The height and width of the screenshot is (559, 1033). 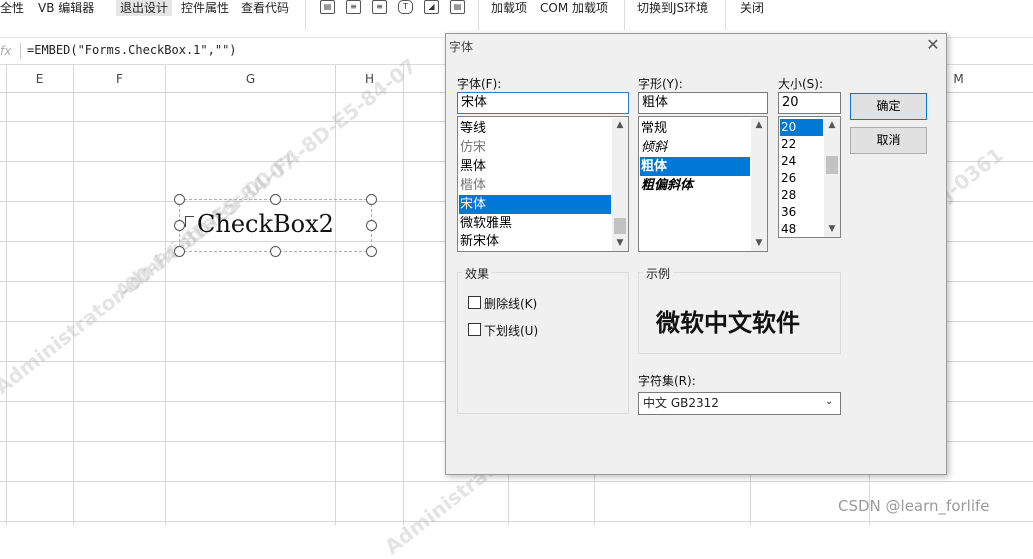 What do you see at coordinates (119, 79) in the screenshot?
I see `column-header-f: F` at bounding box center [119, 79].